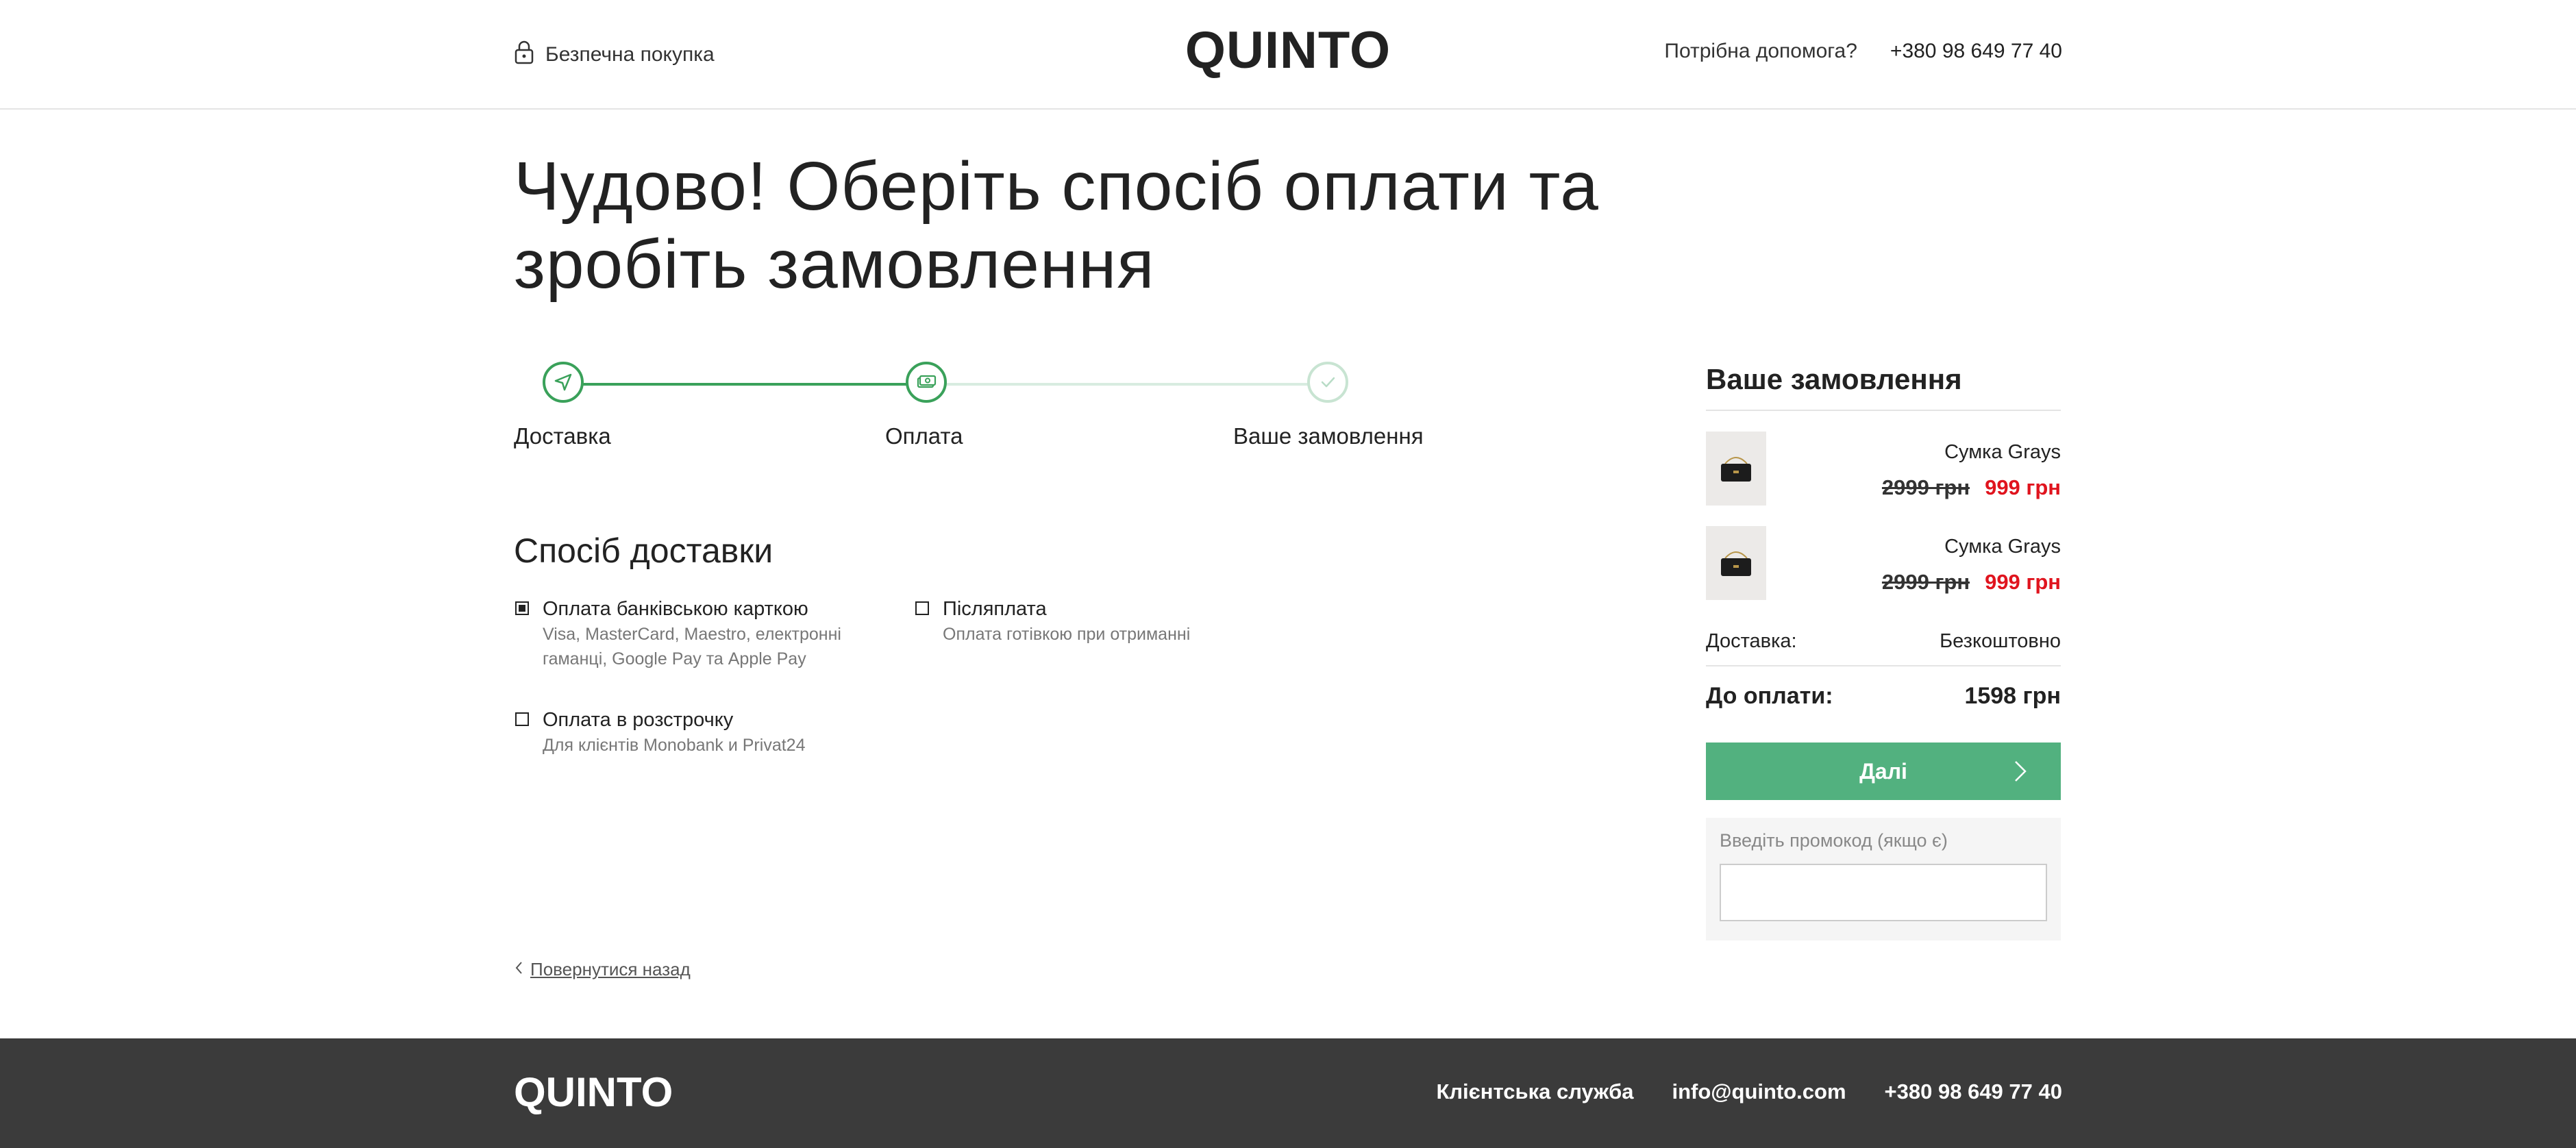 The width and height of the screenshot is (2576, 1148). Describe the element at coordinates (2021, 771) in the screenshot. I see `chevron-right-icon` at that location.